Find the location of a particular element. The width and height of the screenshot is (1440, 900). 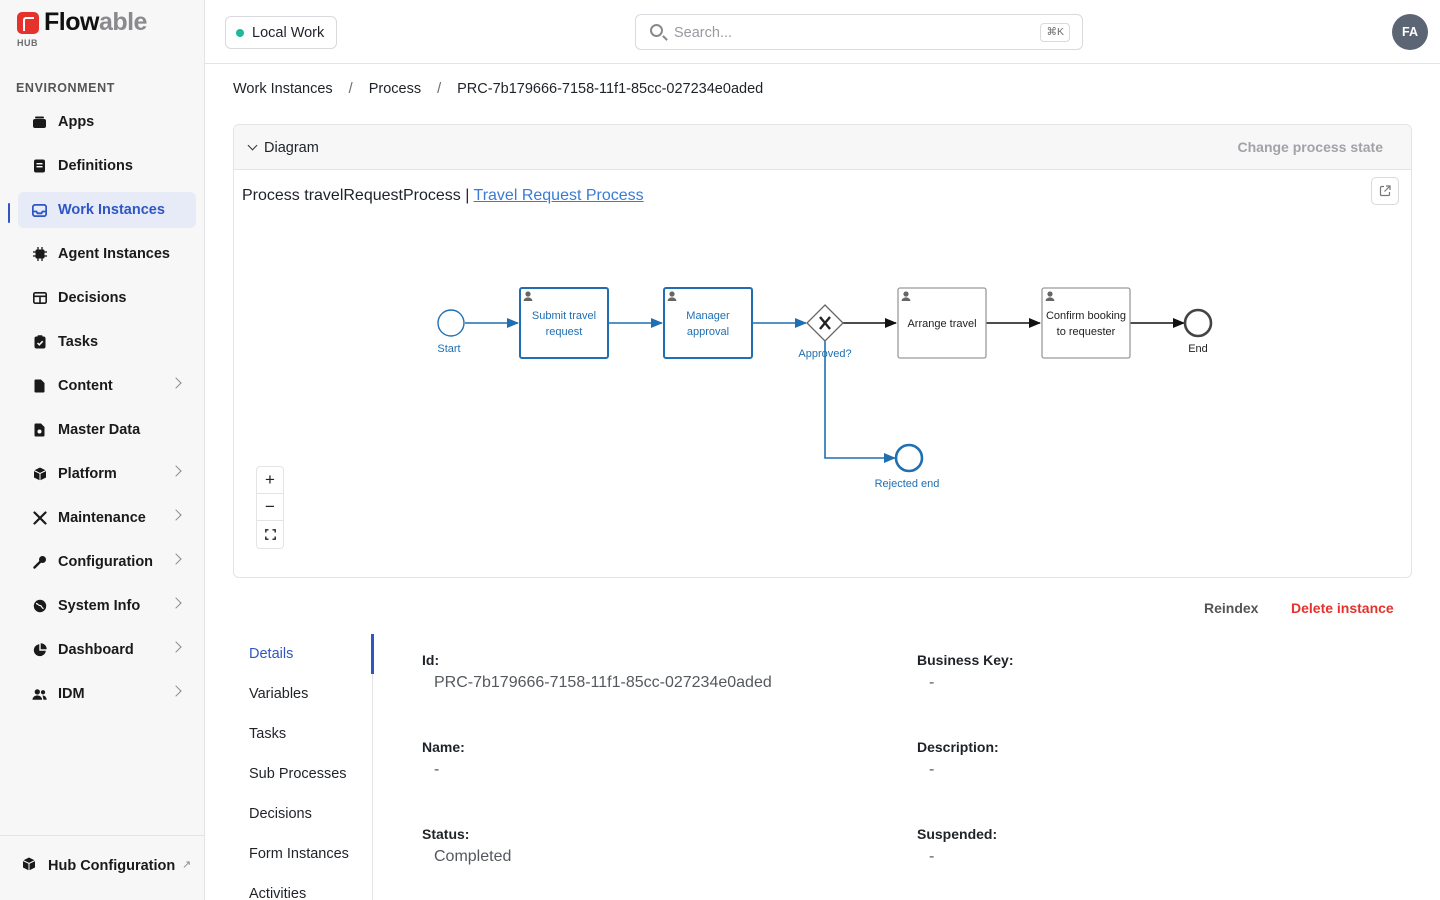

sidebar-item-label: Tasks is located at coordinates (78, 342).